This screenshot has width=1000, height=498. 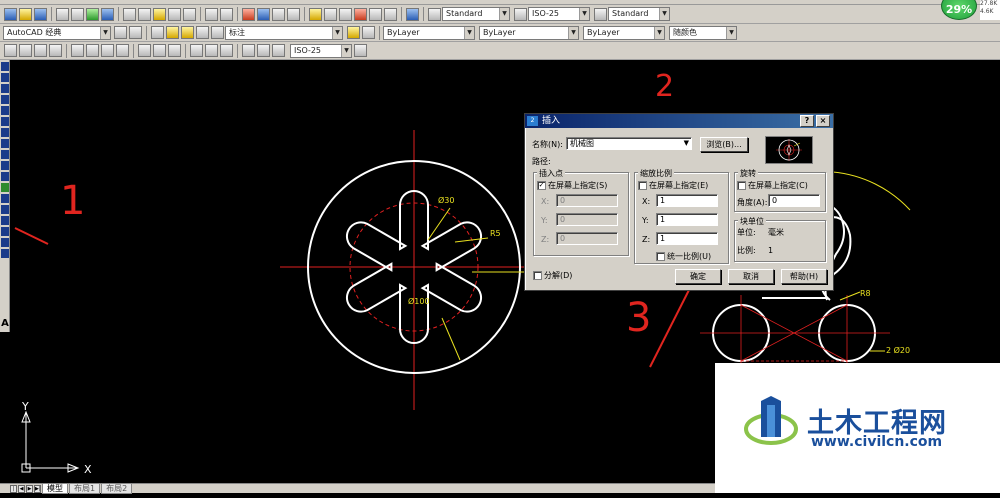 What do you see at coordinates (129, 14) in the screenshot?
I see `cut-icon` at bounding box center [129, 14].